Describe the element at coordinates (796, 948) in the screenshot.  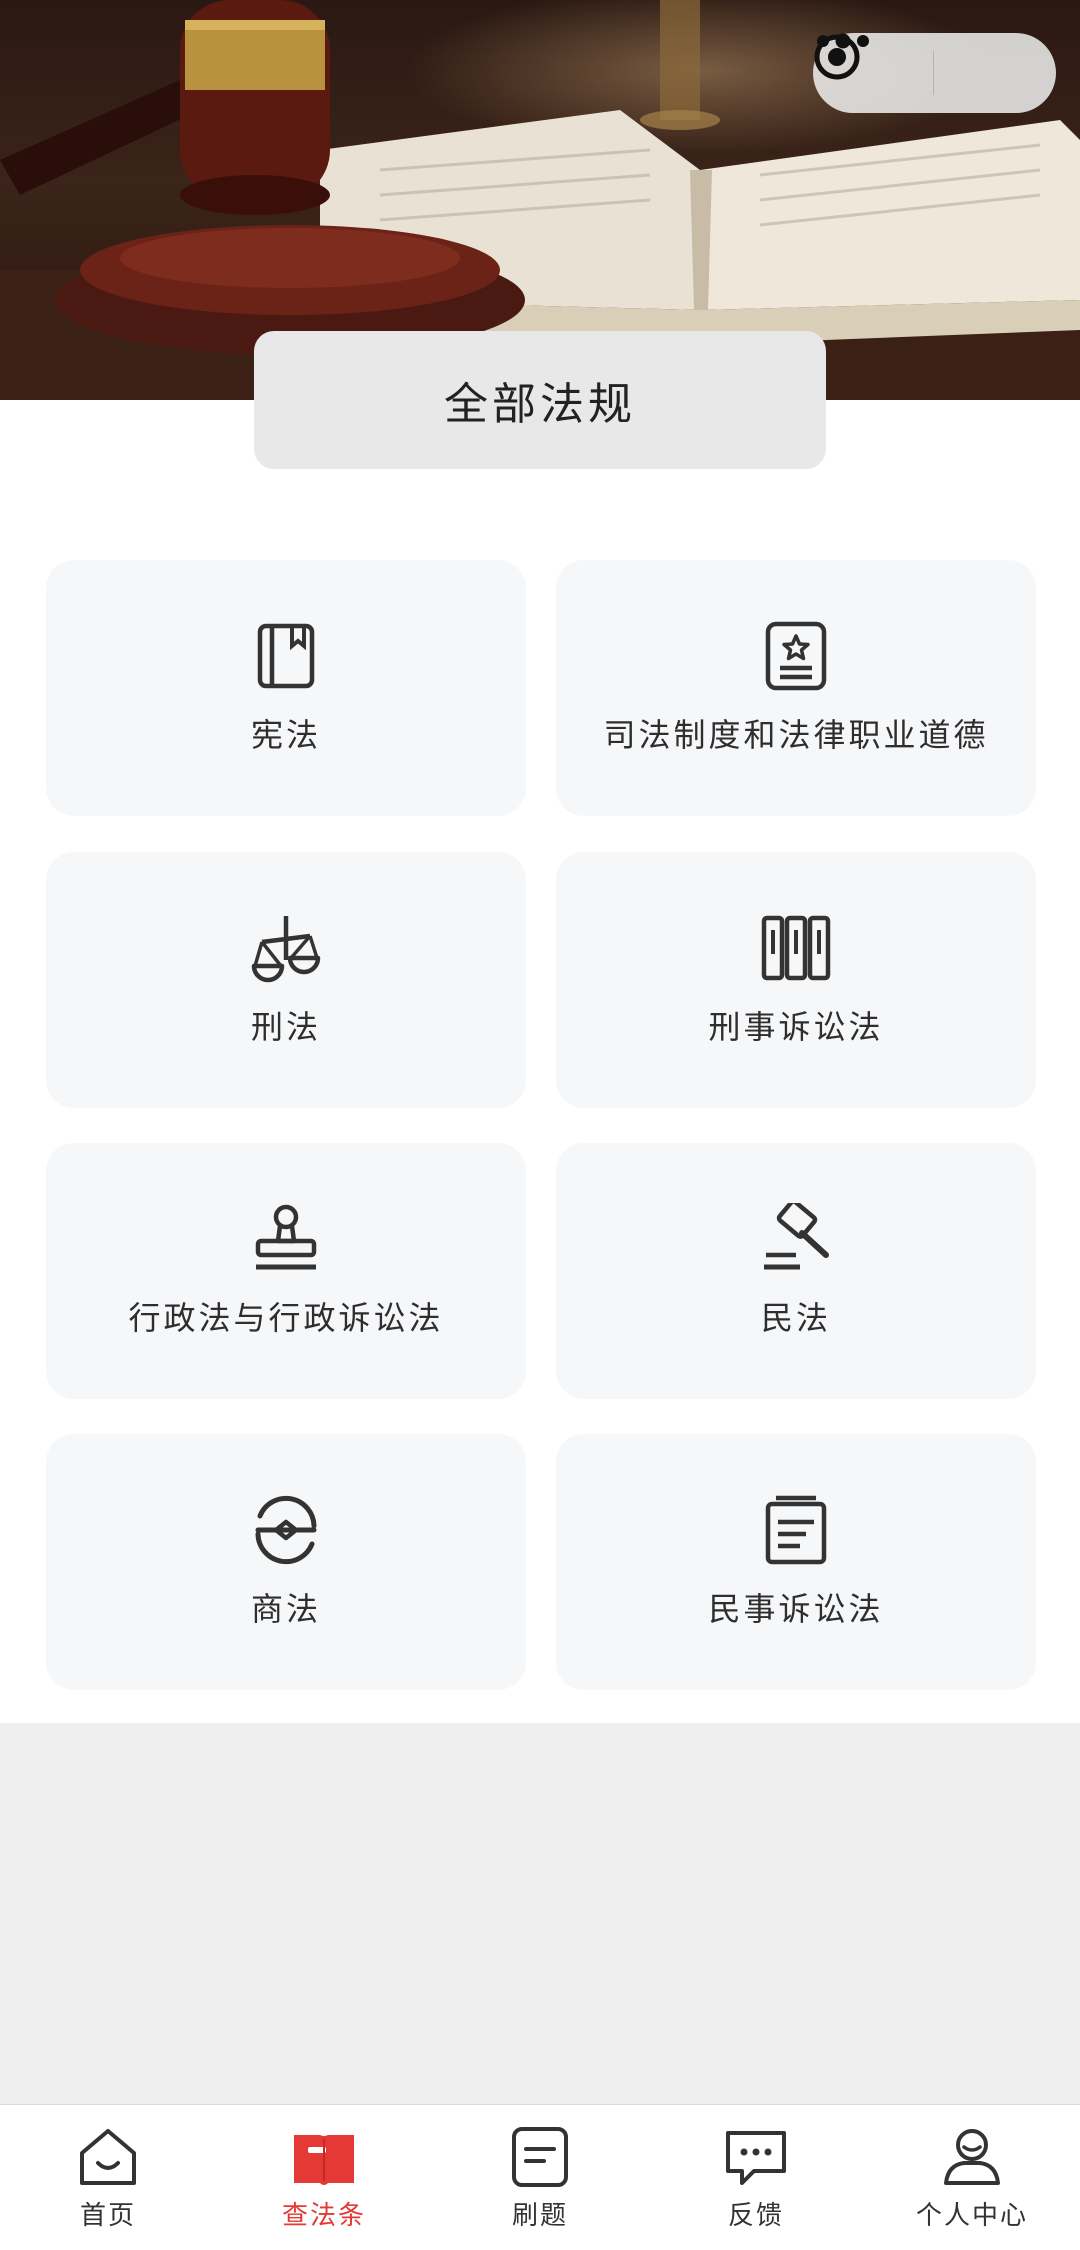
I see `binders-icon` at that location.